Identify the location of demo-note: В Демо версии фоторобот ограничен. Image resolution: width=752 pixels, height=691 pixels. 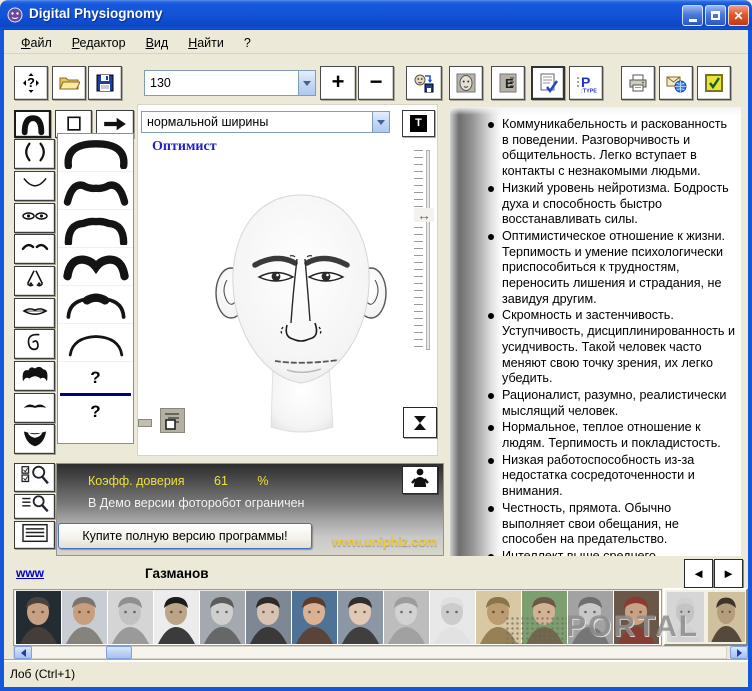
(196, 503).